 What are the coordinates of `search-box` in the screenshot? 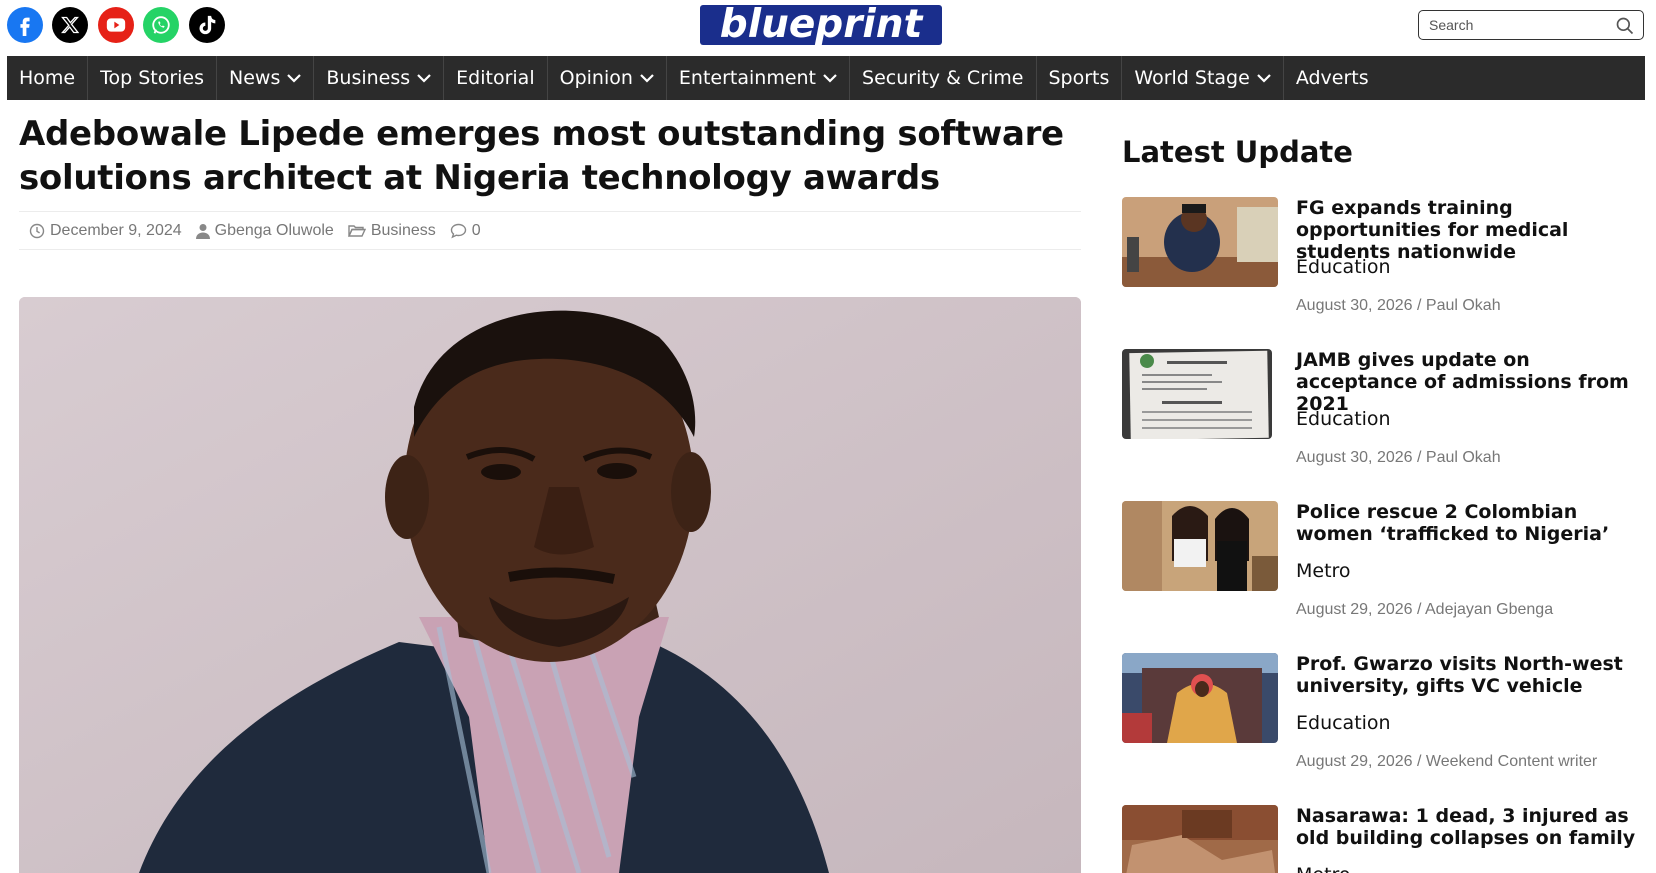 It's located at (1531, 25).